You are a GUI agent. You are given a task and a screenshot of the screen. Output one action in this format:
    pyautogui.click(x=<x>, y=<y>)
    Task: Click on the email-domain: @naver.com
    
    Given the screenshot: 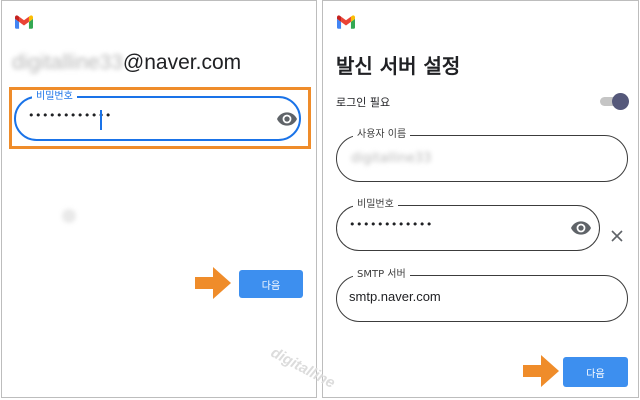 What is the action you would take?
    pyautogui.click(x=182, y=62)
    